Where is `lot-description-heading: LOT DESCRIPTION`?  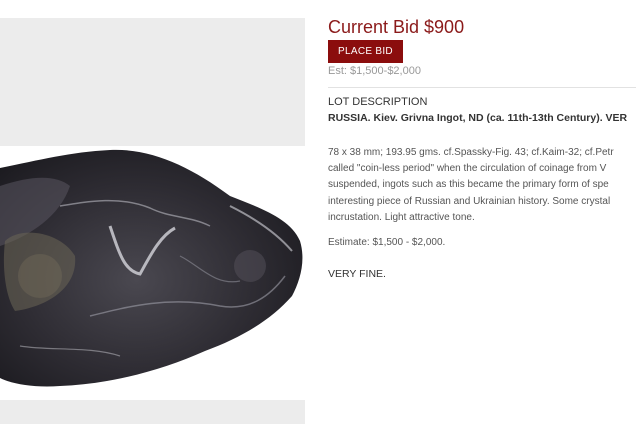
lot-description-heading: LOT DESCRIPTION is located at coordinates (378, 102).